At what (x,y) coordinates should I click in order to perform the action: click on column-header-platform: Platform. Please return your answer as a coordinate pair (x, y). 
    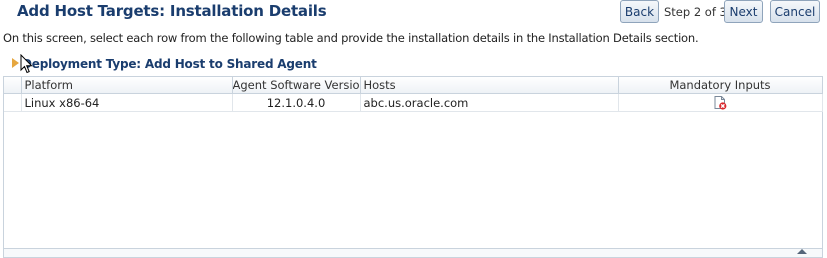
    Looking at the image, I should click on (127, 85).